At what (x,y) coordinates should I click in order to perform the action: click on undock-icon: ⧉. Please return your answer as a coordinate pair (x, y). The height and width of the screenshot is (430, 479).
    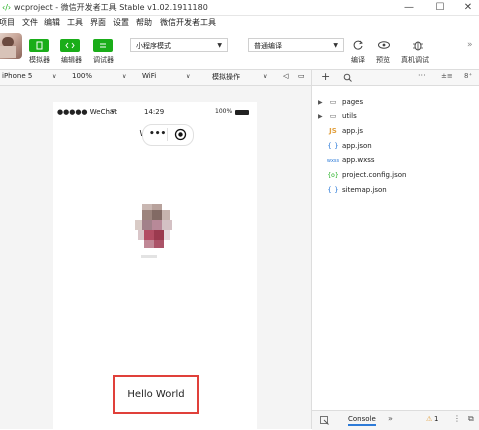
    Looking at the image, I should click on (471, 419).